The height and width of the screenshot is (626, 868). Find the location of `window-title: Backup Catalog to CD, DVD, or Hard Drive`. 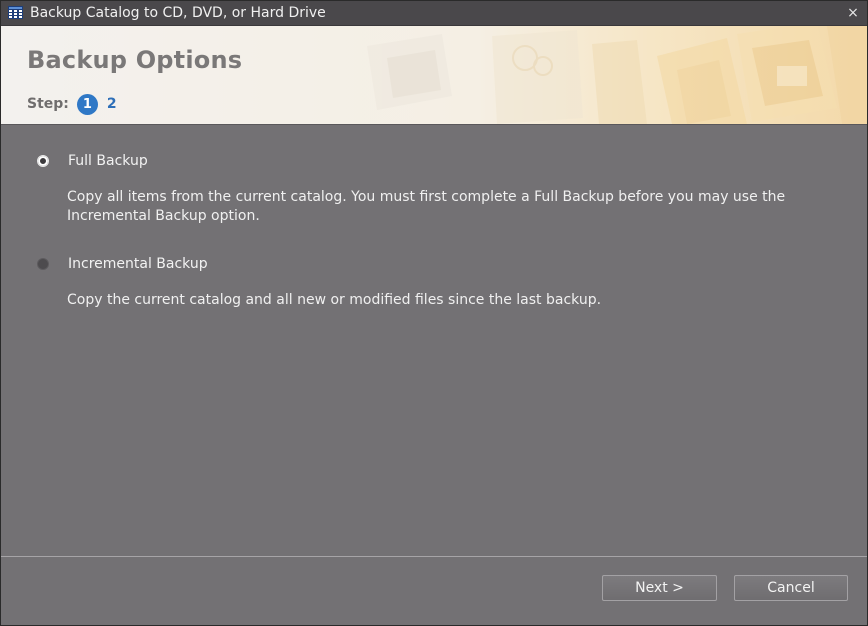

window-title: Backup Catalog to CD, DVD, or Hard Drive is located at coordinates (178, 13).